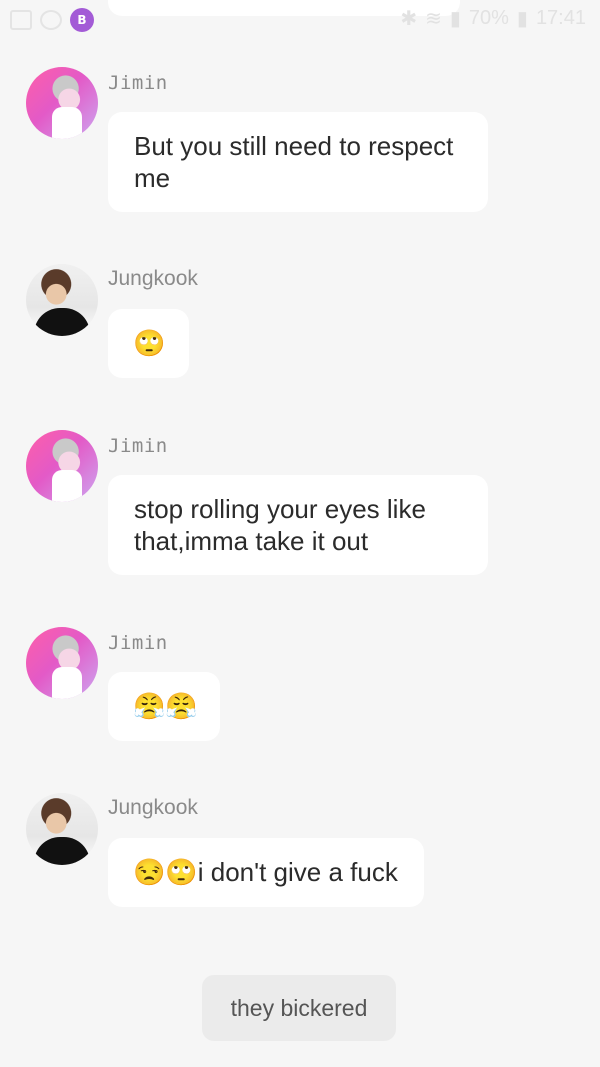 This screenshot has height=1067, width=600. I want to click on status-bar: B ✱ ≋ ▮ 70% ▮ 17:41, so click(300, 20).